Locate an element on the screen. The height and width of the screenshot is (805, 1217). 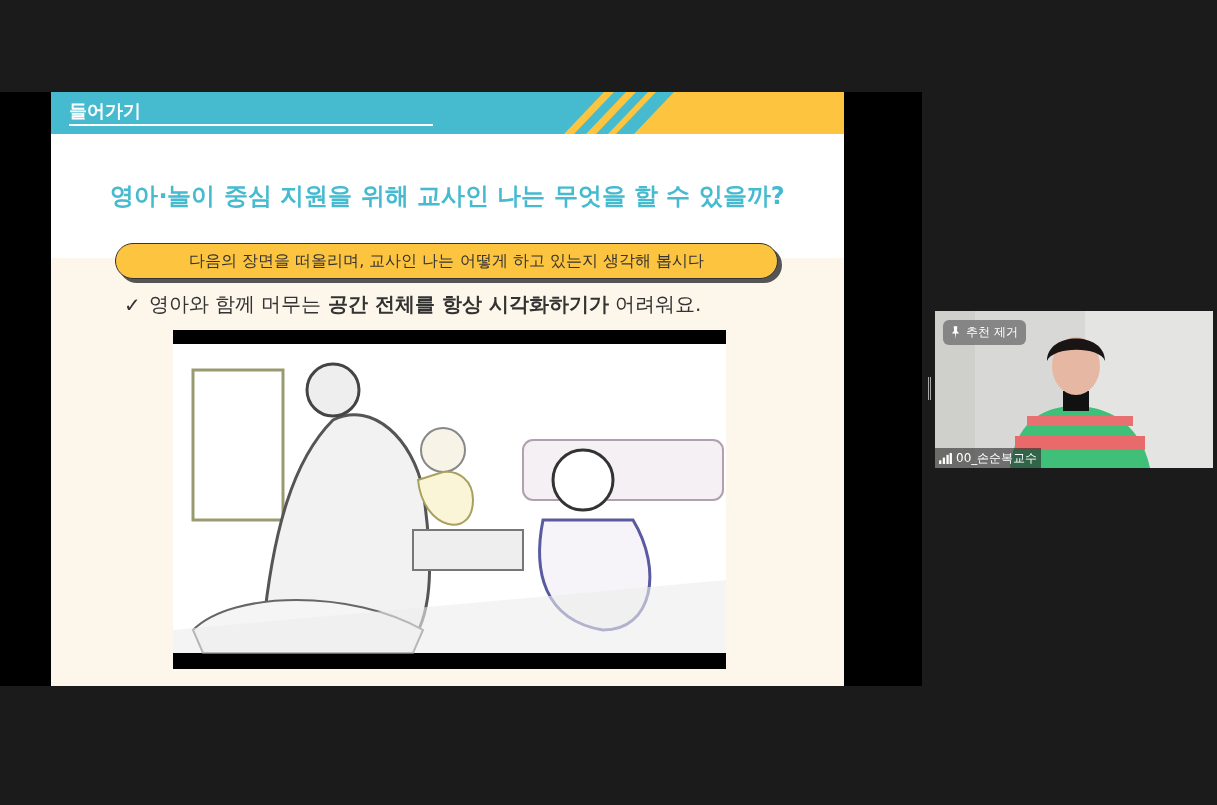
resize-handle is located at coordinates (929, 388).